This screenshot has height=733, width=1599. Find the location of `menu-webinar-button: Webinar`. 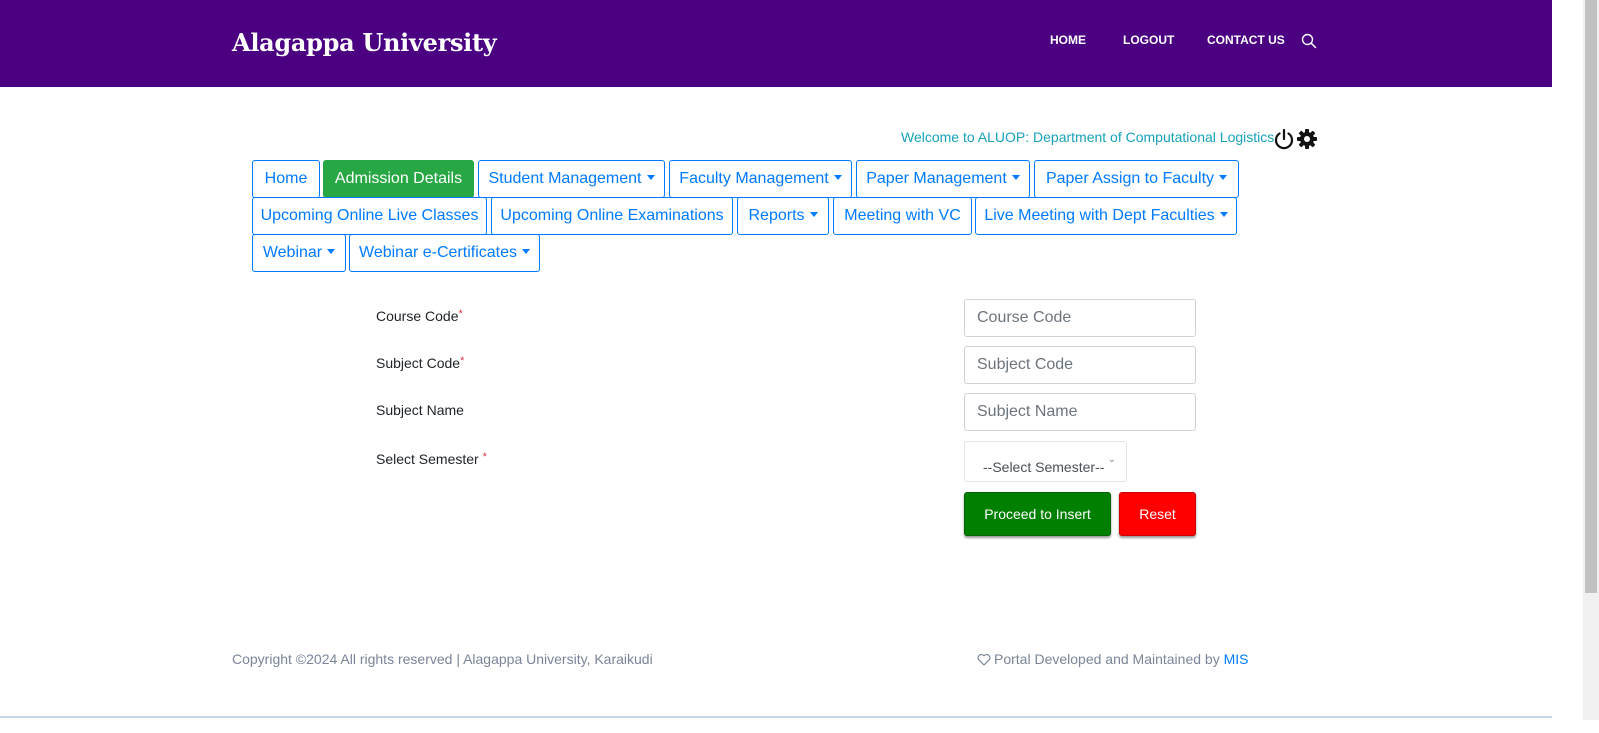

menu-webinar-button: Webinar is located at coordinates (299, 253).